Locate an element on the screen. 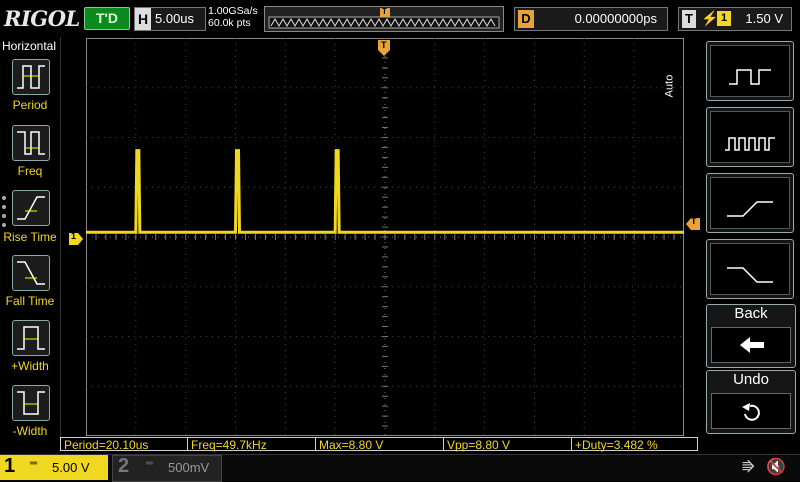  rise-time-icon is located at coordinates (31, 208).